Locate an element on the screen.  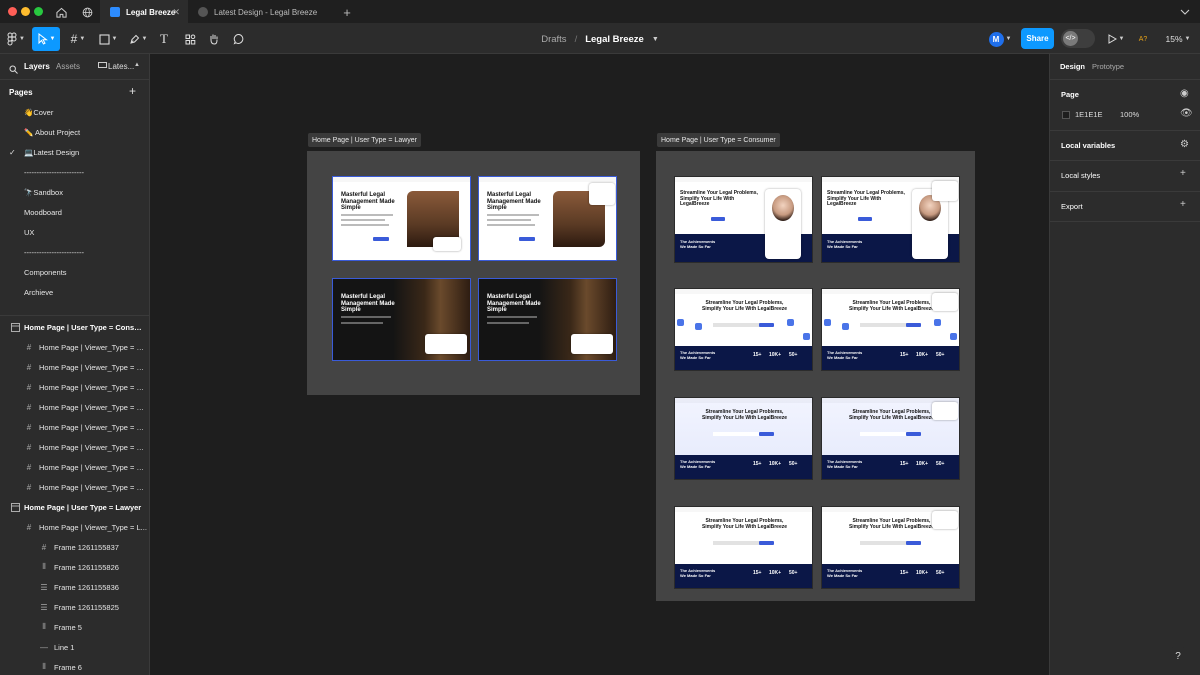
page-opacity-value: 100% is located at coordinates (1129, 114).